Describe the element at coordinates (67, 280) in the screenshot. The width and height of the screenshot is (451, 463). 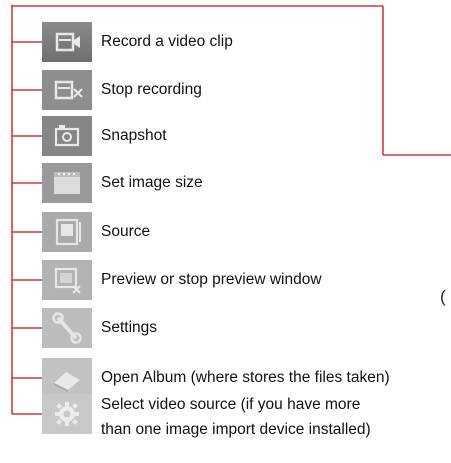
I see `preview-window-icon` at that location.